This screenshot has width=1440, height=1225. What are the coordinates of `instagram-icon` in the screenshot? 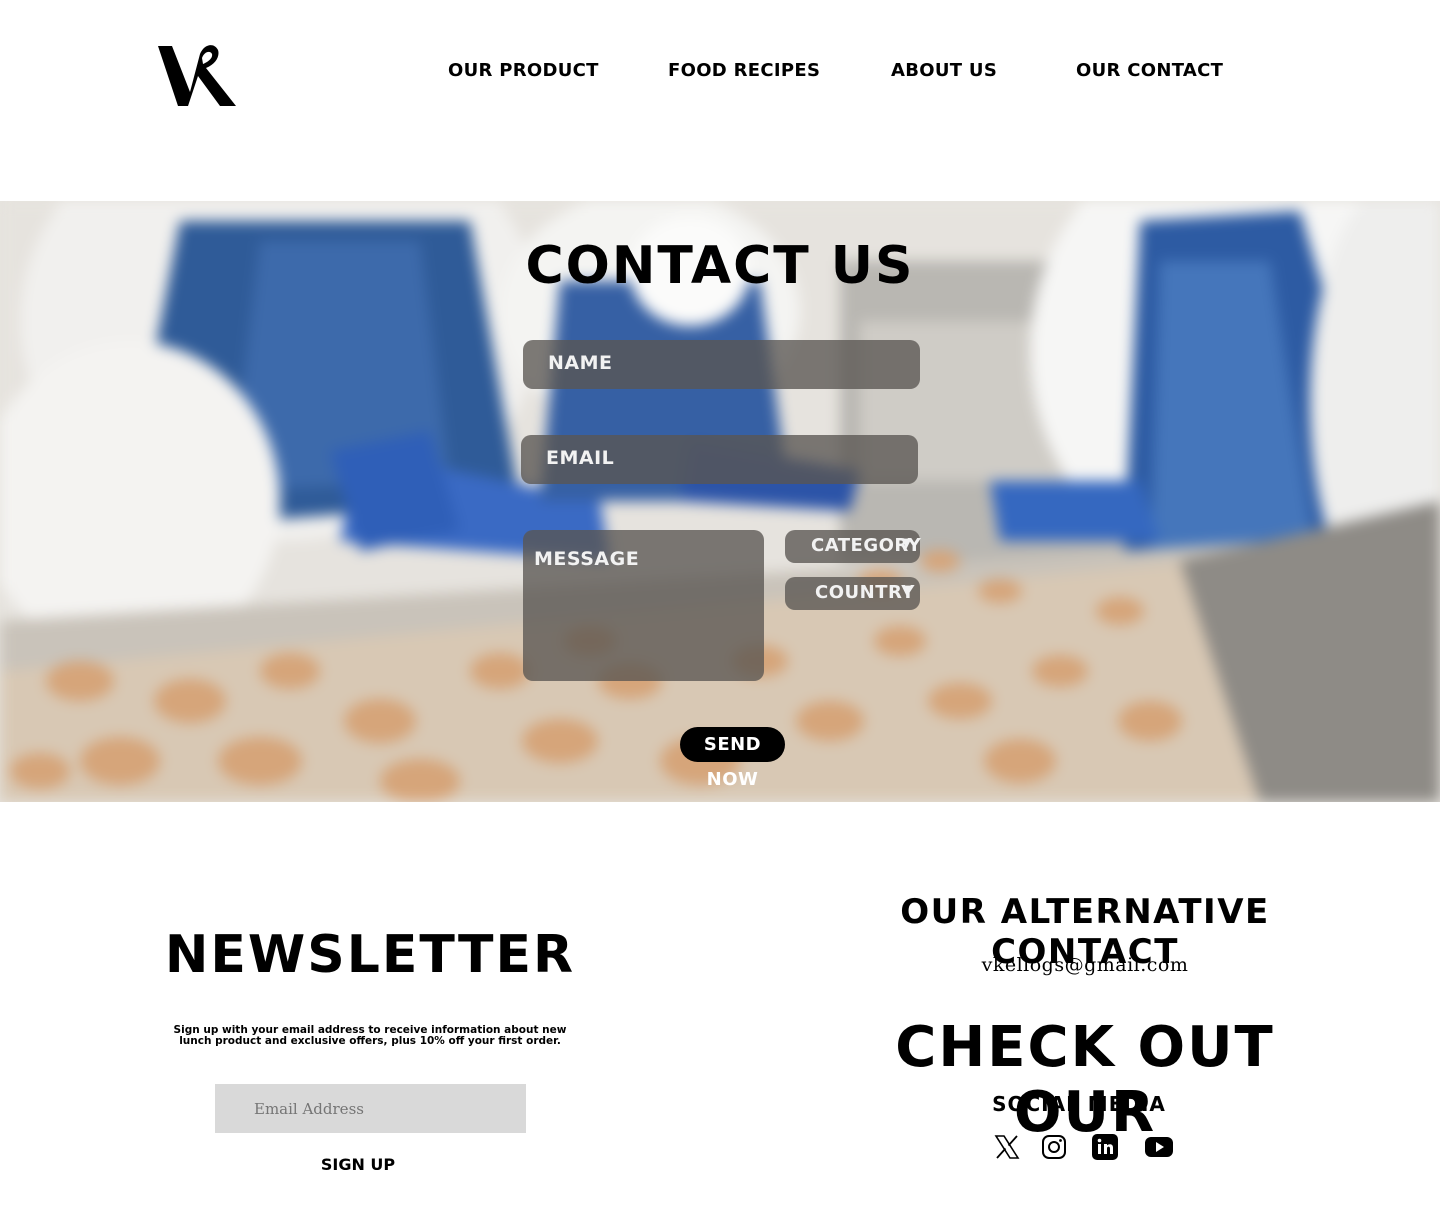 It's located at (1054, 1147).